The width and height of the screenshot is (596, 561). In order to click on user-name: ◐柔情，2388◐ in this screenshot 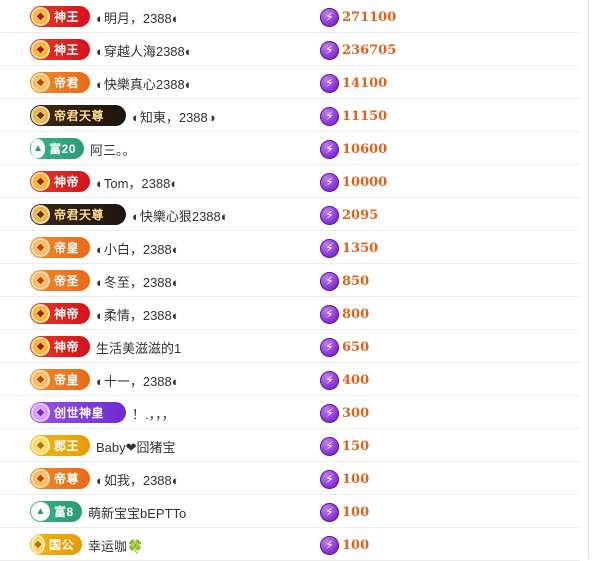, I will do `click(138, 314)`.